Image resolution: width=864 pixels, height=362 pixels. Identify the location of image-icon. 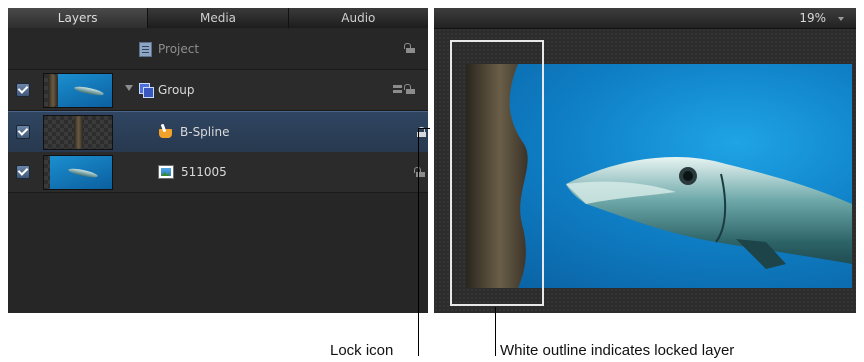
(166, 172).